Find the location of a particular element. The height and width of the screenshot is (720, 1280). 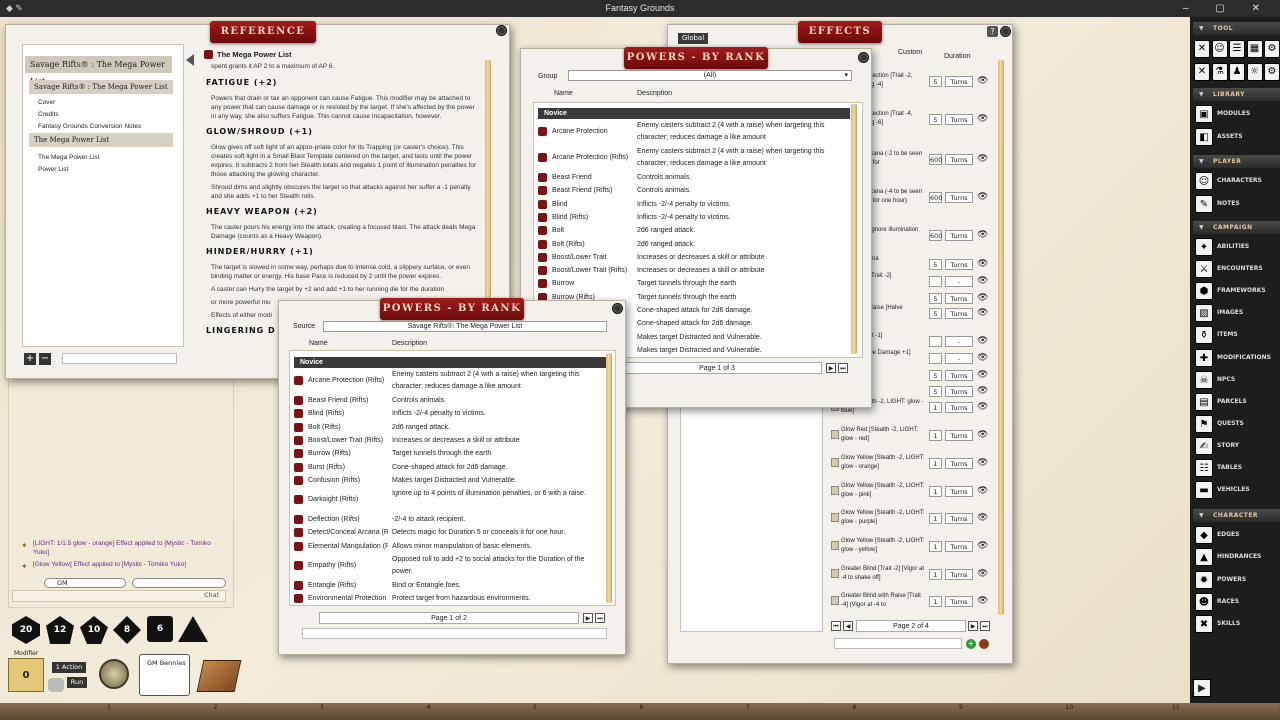

toc-item: Savage Rifts® : The Mega Power List is located at coordinates (98, 64).